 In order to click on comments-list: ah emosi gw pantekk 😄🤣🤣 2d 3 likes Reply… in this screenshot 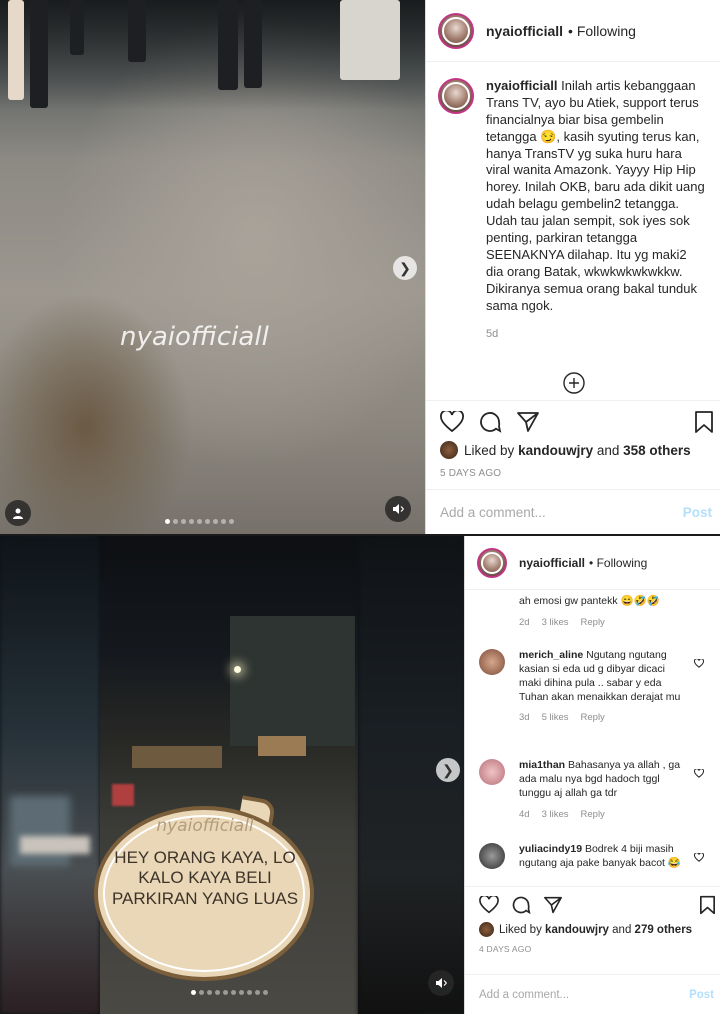, I will do `click(592, 738)`.